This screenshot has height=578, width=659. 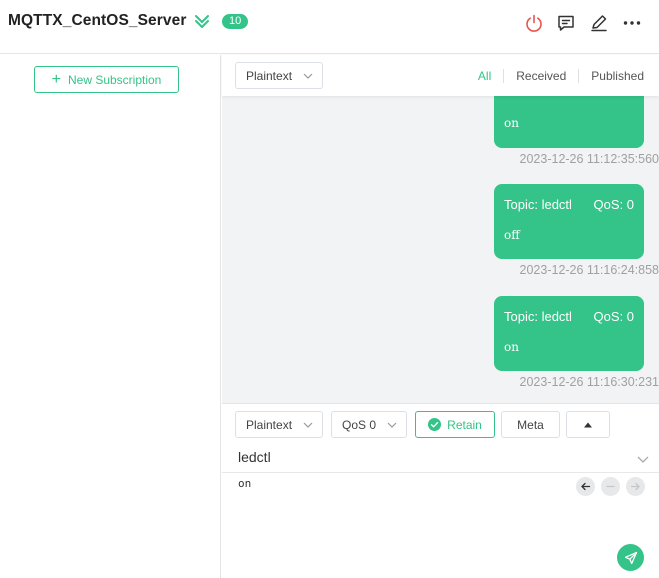 What do you see at coordinates (254, 457) in the screenshot?
I see `topic-input: ledctl` at bounding box center [254, 457].